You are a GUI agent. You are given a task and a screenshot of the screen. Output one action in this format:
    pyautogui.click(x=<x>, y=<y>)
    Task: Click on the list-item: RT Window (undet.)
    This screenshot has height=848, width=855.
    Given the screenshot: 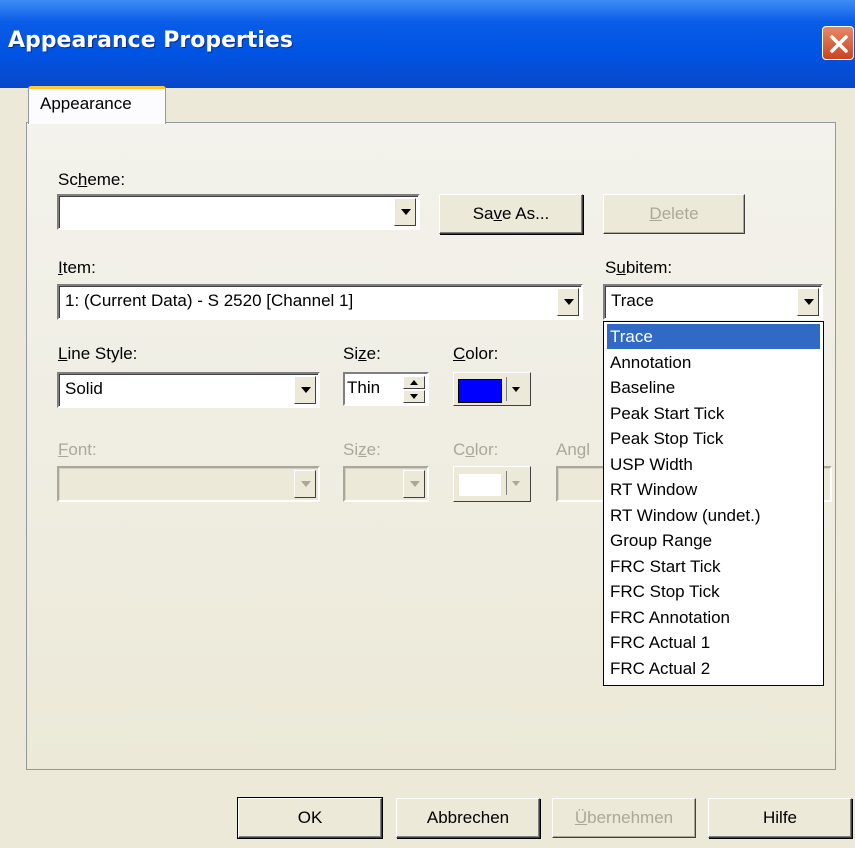 What is the action you would take?
    pyautogui.click(x=713, y=515)
    